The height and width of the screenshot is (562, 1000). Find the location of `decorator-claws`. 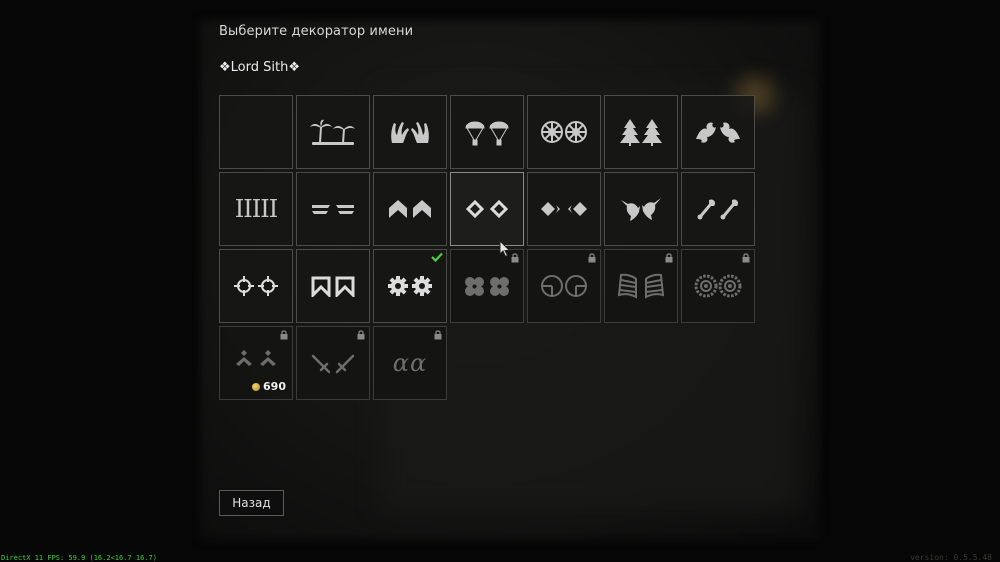

decorator-claws is located at coordinates (410, 132).